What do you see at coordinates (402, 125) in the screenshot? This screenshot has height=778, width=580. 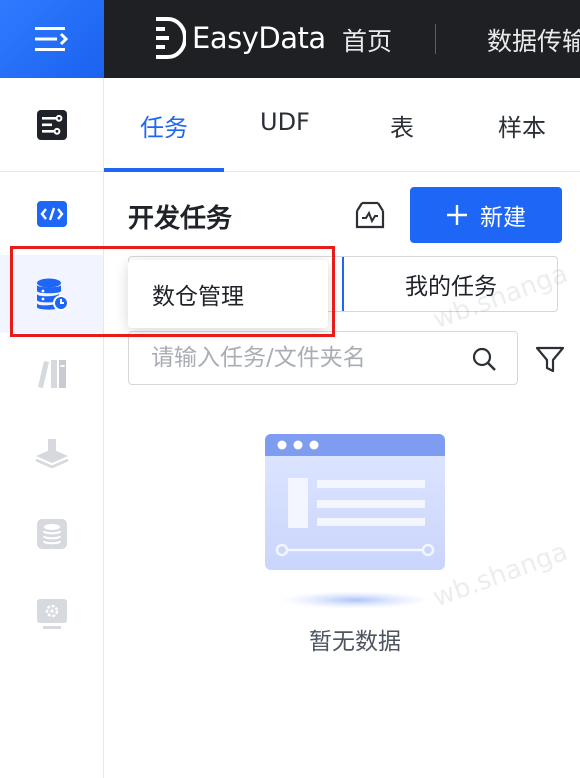 I see `tab-tables: 表` at bounding box center [402, 125].